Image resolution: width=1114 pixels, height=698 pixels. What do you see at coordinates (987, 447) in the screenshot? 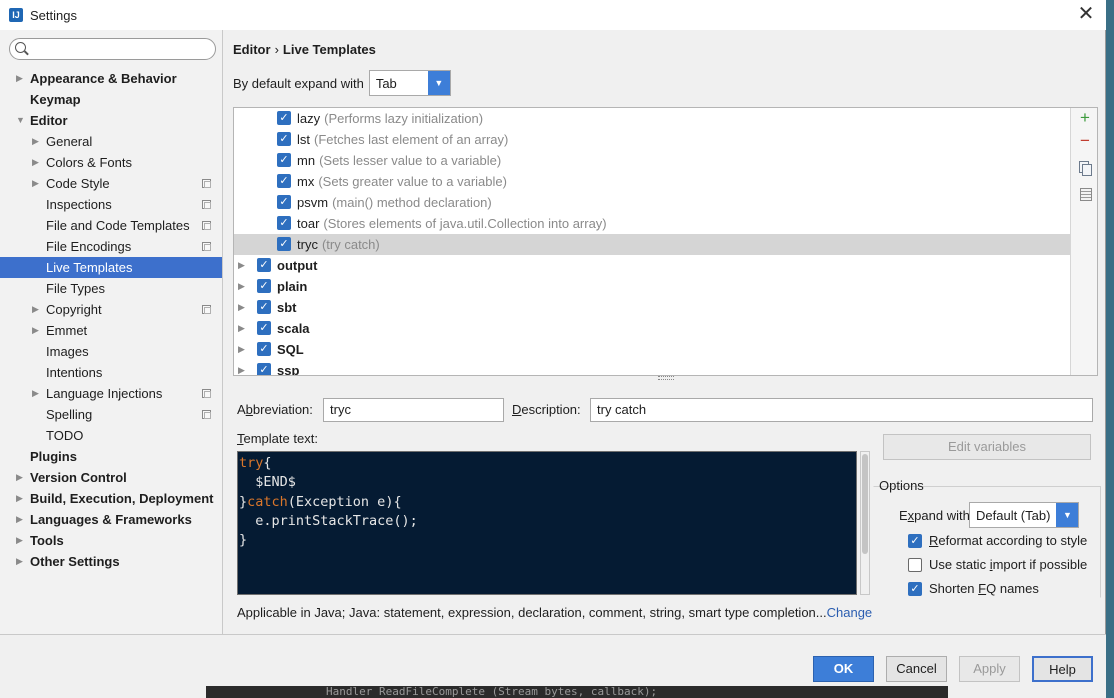
I see `edit-variables-button: Edit variables` at bounding box center [987, 447].